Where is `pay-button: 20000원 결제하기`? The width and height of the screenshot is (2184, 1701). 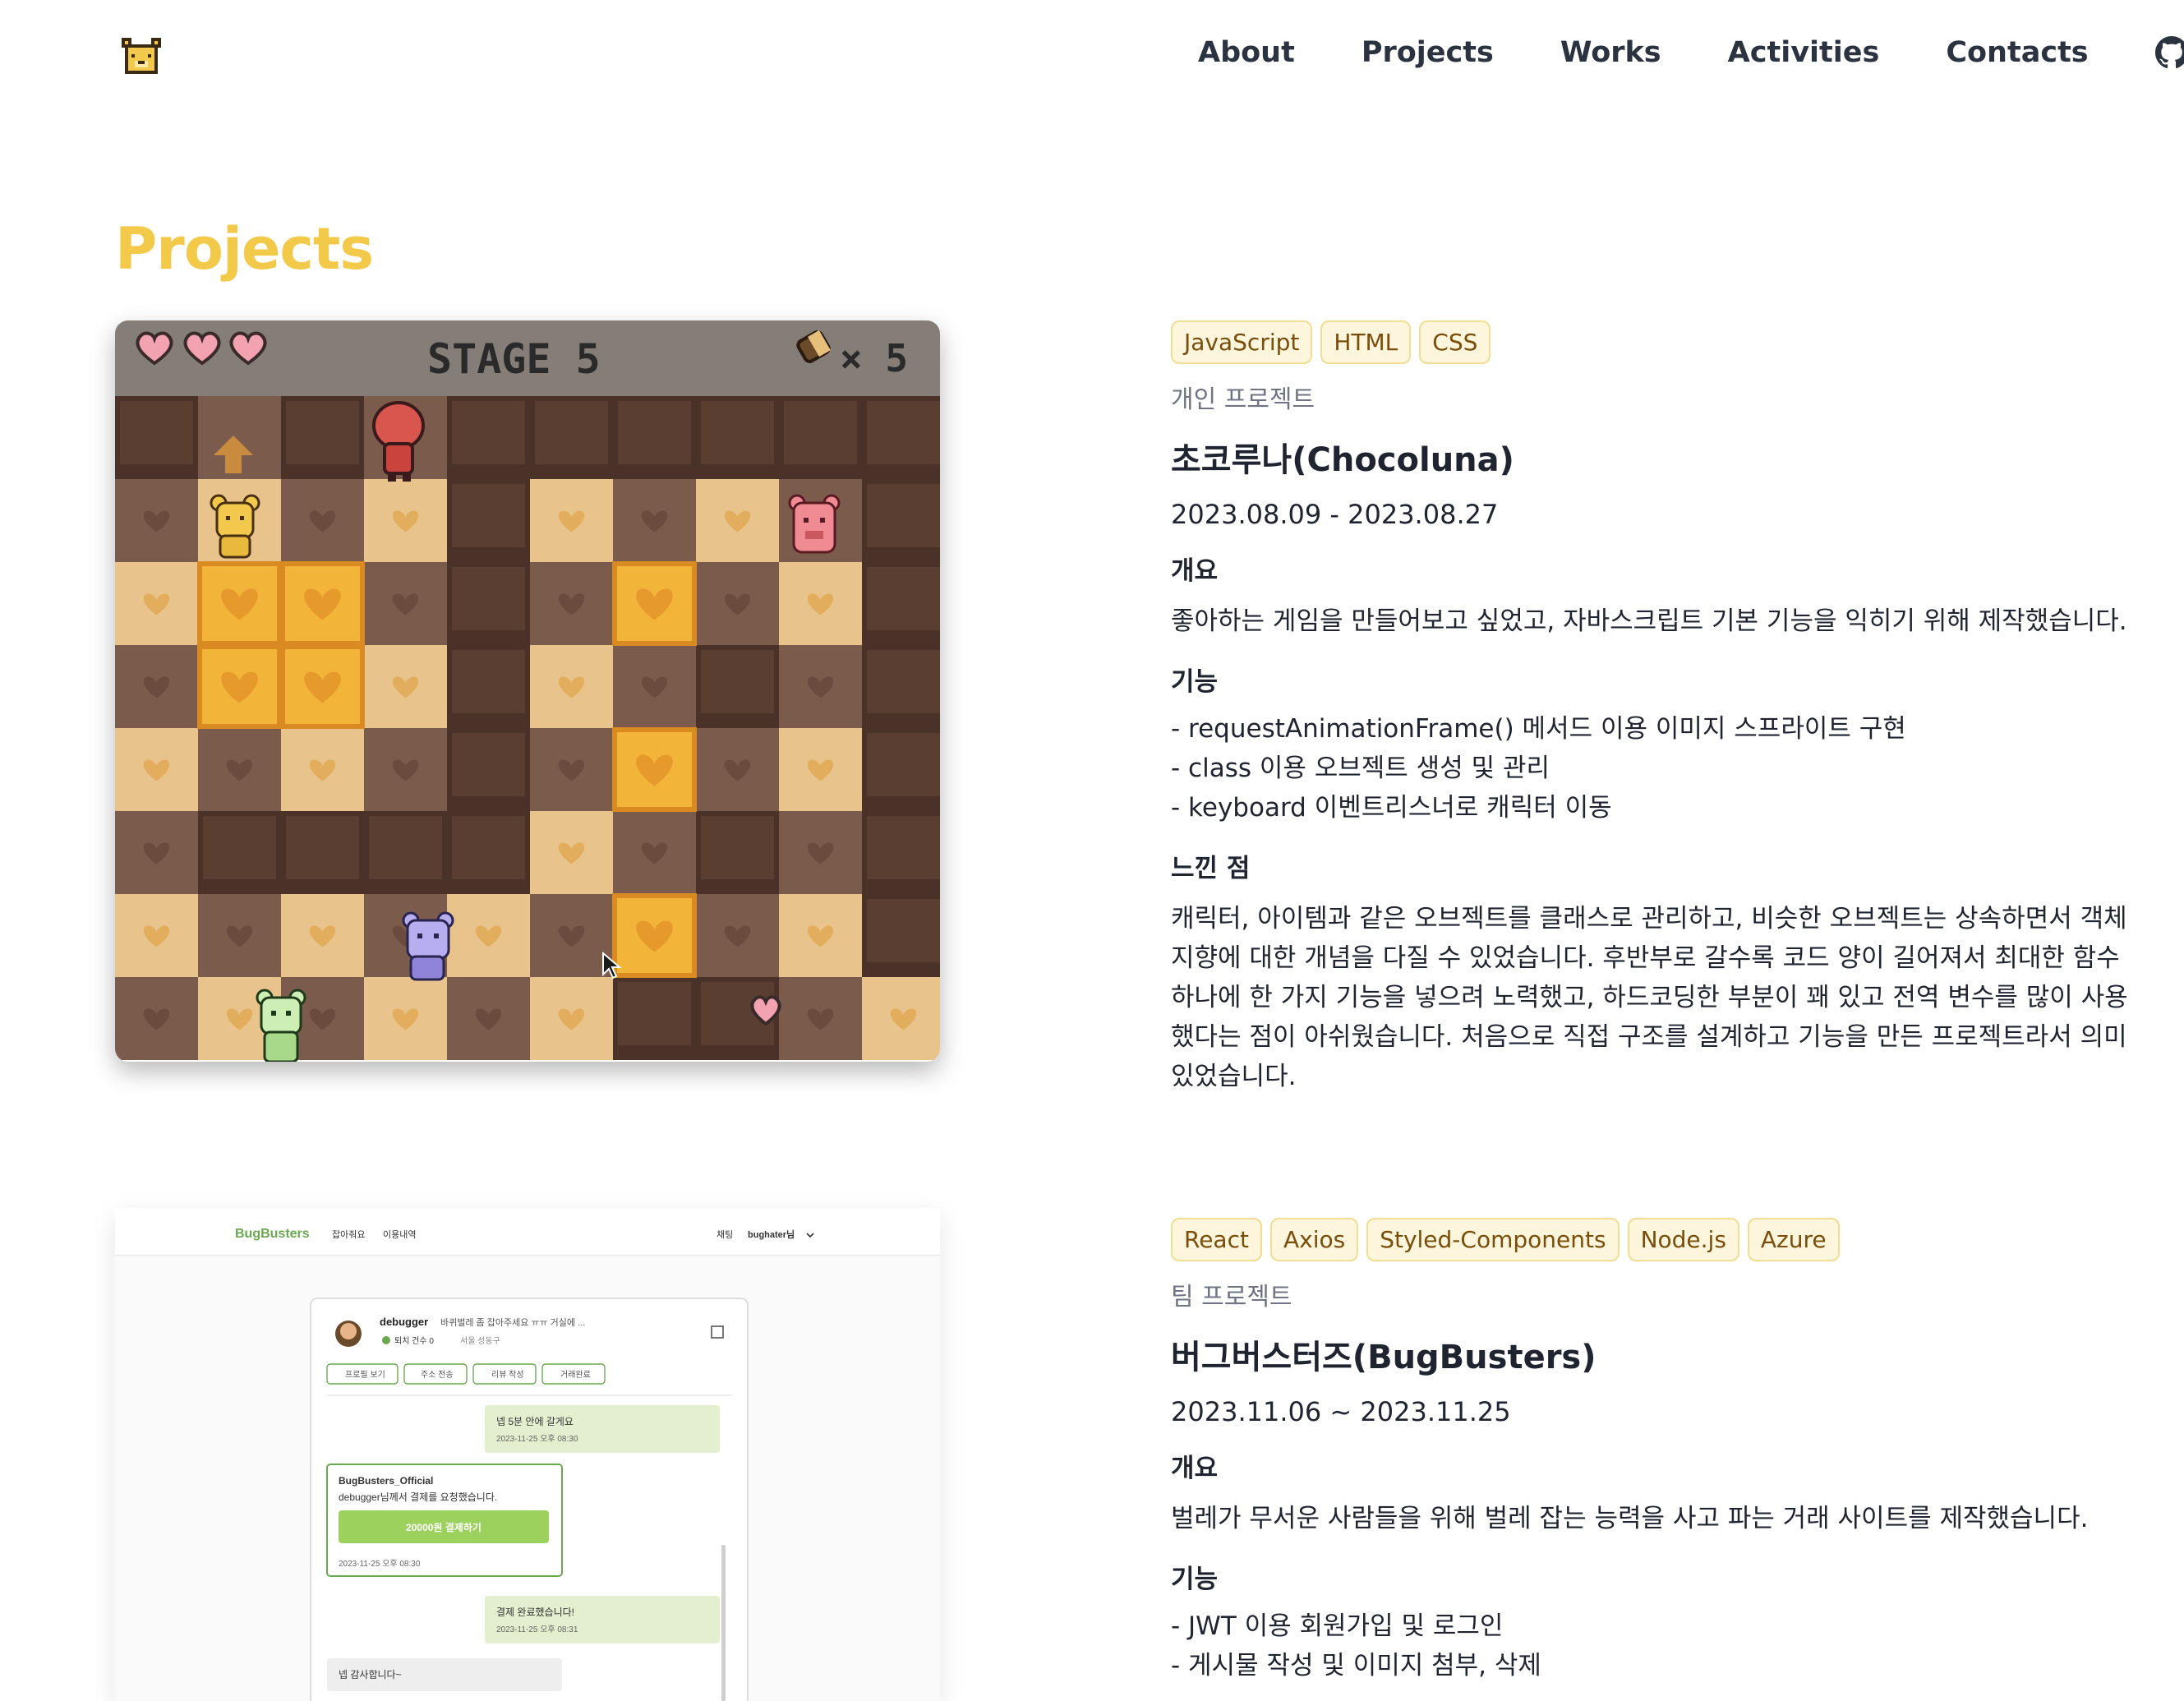 pay-button: 20000원 결제하기 is located at coordinates (443, 1527).